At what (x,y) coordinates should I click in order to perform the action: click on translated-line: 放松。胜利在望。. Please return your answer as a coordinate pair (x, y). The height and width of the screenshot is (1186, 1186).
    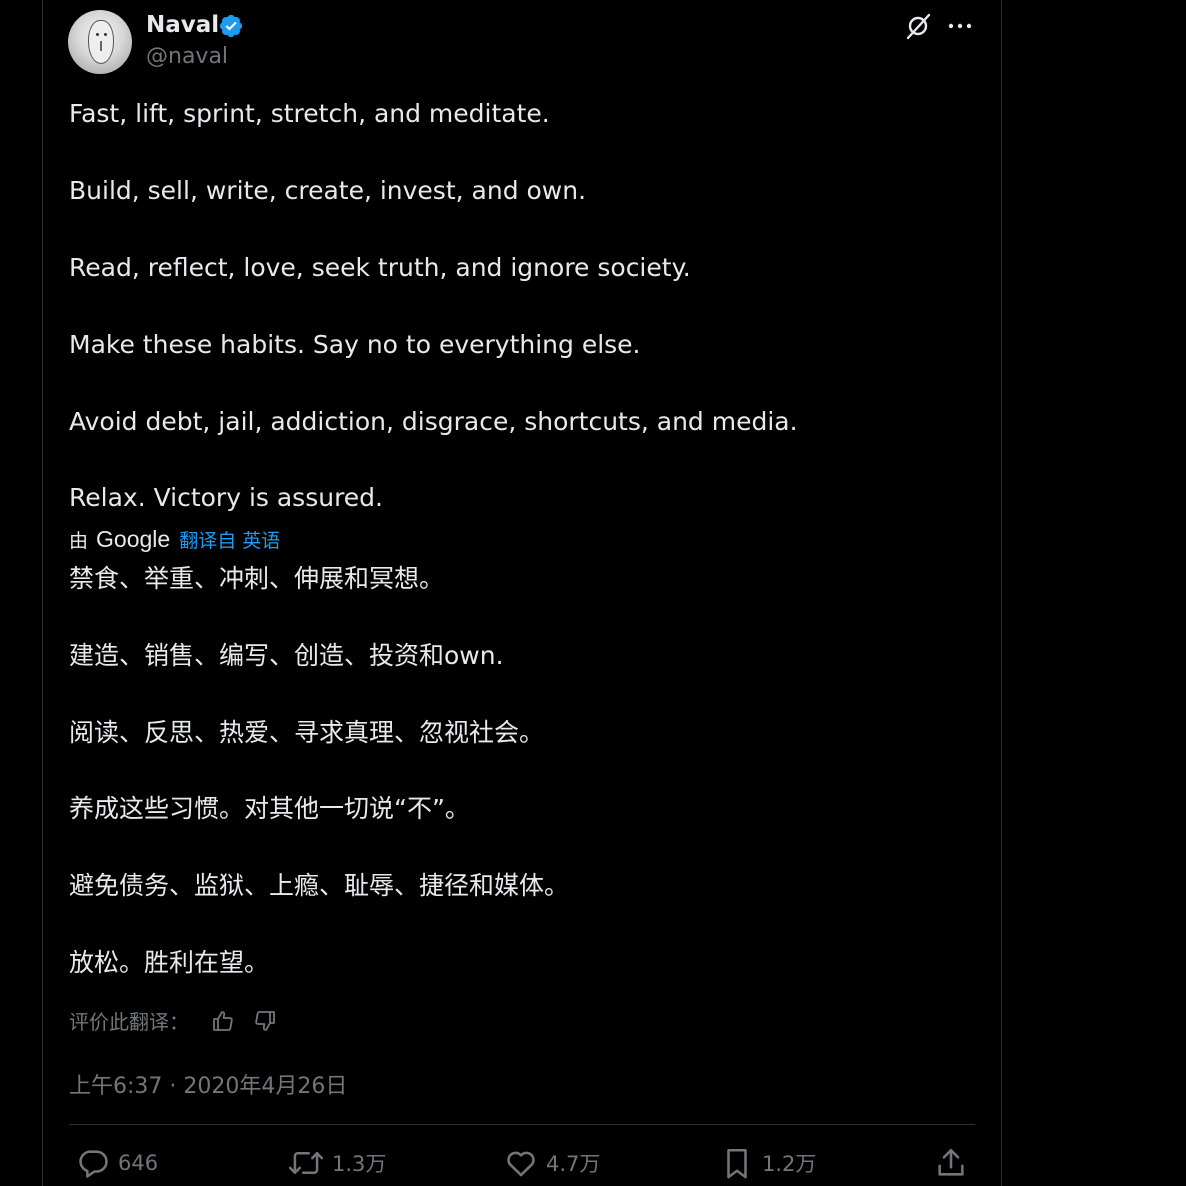
    Looking at the image, I should click on (169, 962).